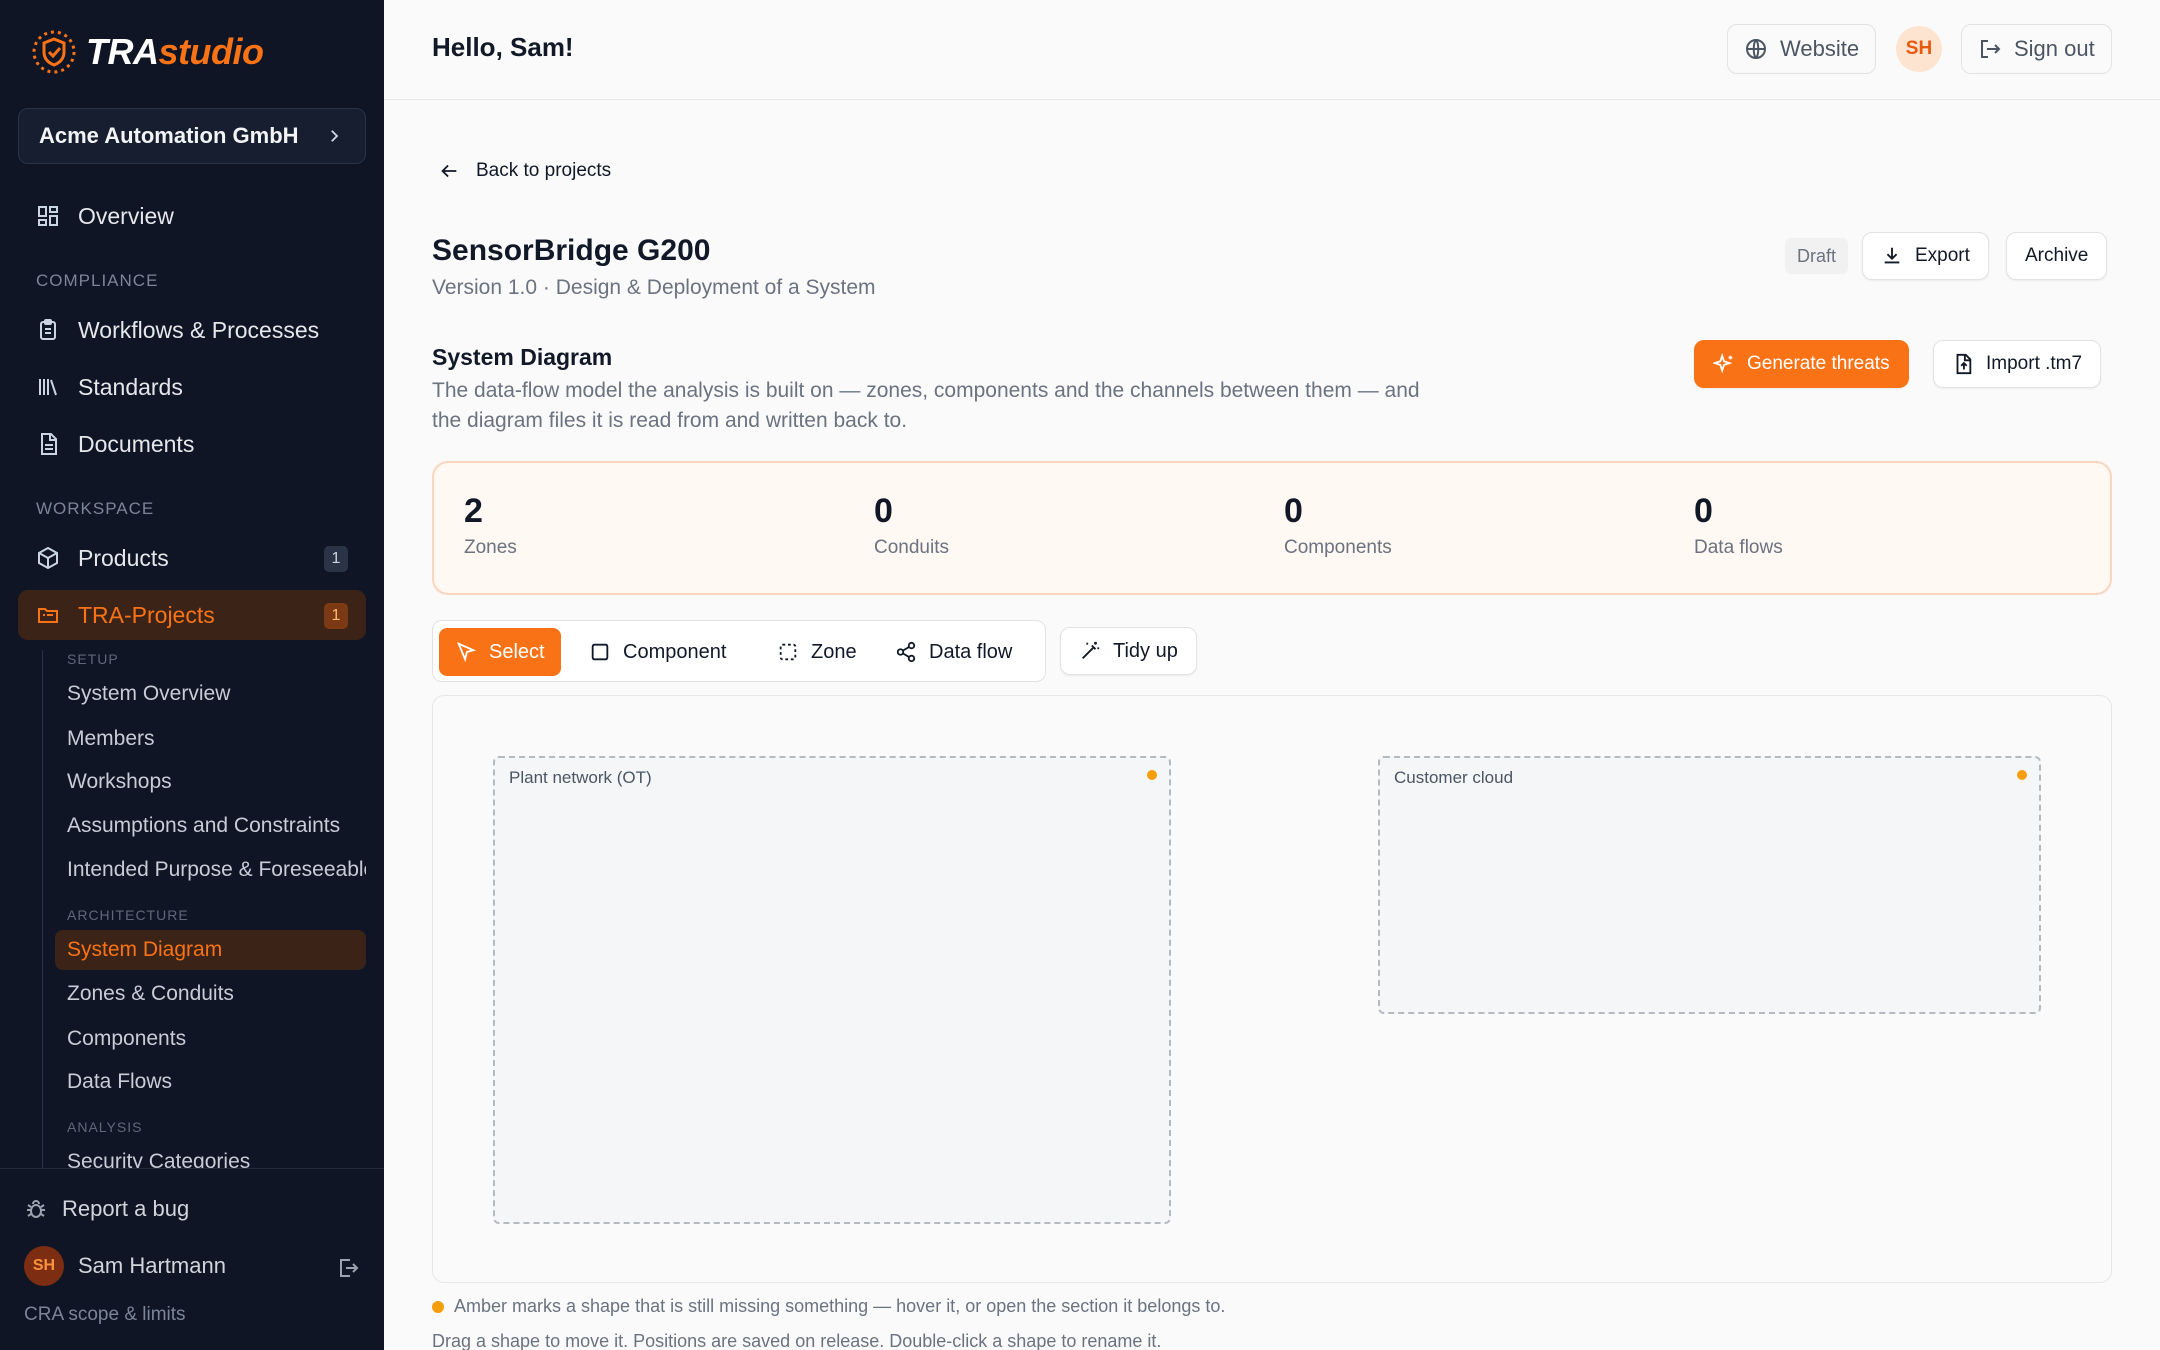  Describe the element at coordinates (580, 777) in the screenshot. I see `zone-label: Plant network (OT)` at that location.